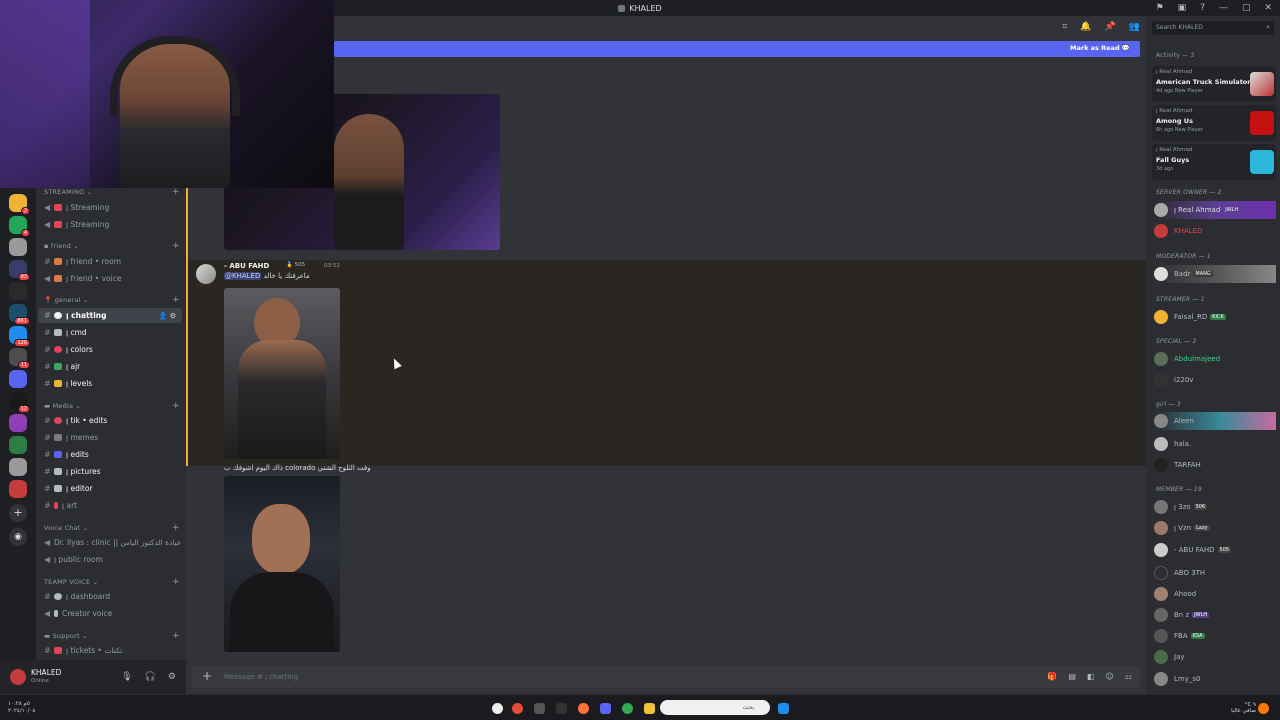 This screenshot has height=720, width=1280. What do you see at coordinates (1214, 123) in the screenshot?
I see `activity-card: ꞁ Real Ahmad Among Us 6h ago New Player` at bounding box center [1214, 123].